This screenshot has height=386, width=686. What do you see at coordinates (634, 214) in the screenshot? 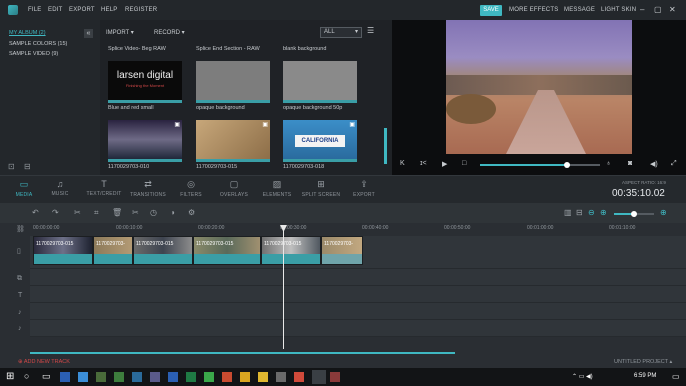
I see `zoom-slider-handle` at bounding box center [634, 214].